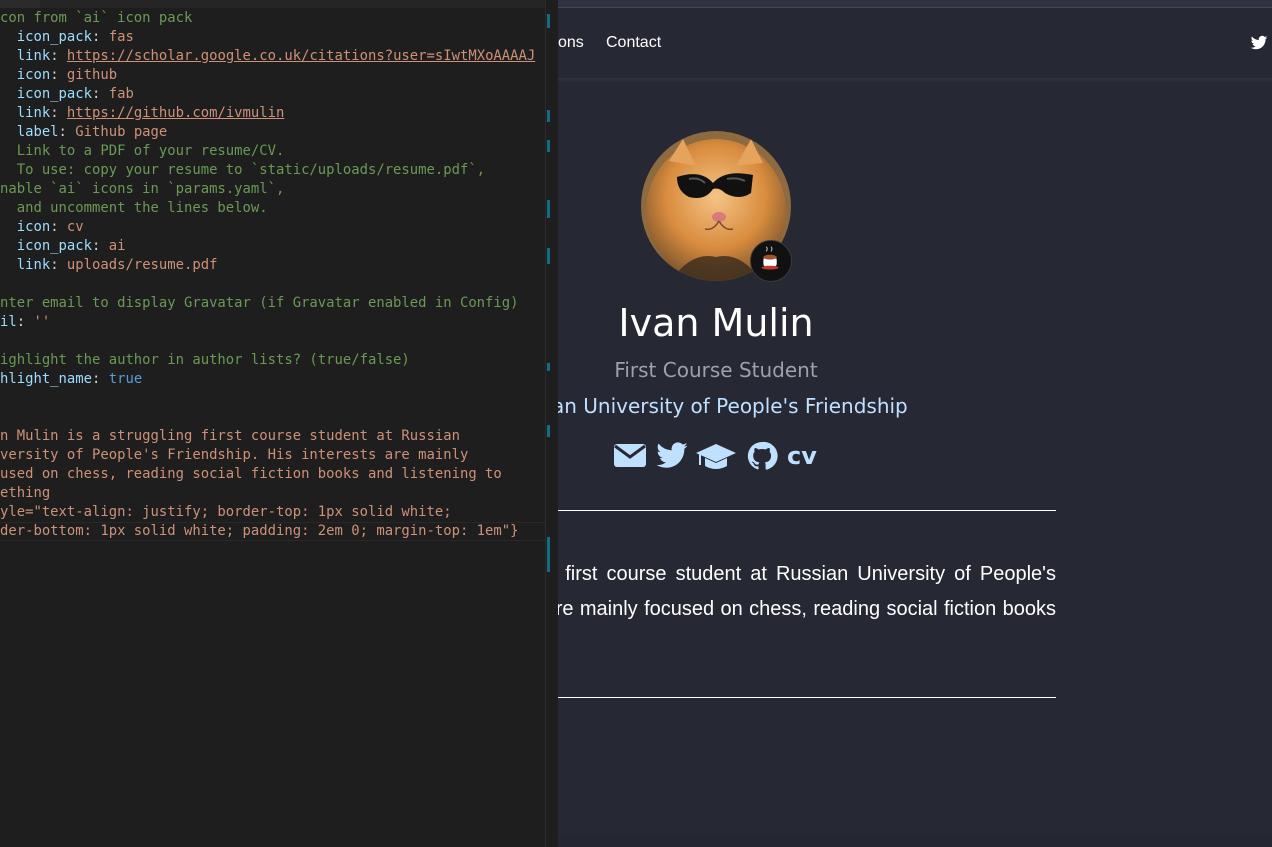 This screenshot has height=847, width=1272. What do you see at coordinates (805, 456) in the screenshot?
I see `cv-link: cv` at bounding box center [805, 456].